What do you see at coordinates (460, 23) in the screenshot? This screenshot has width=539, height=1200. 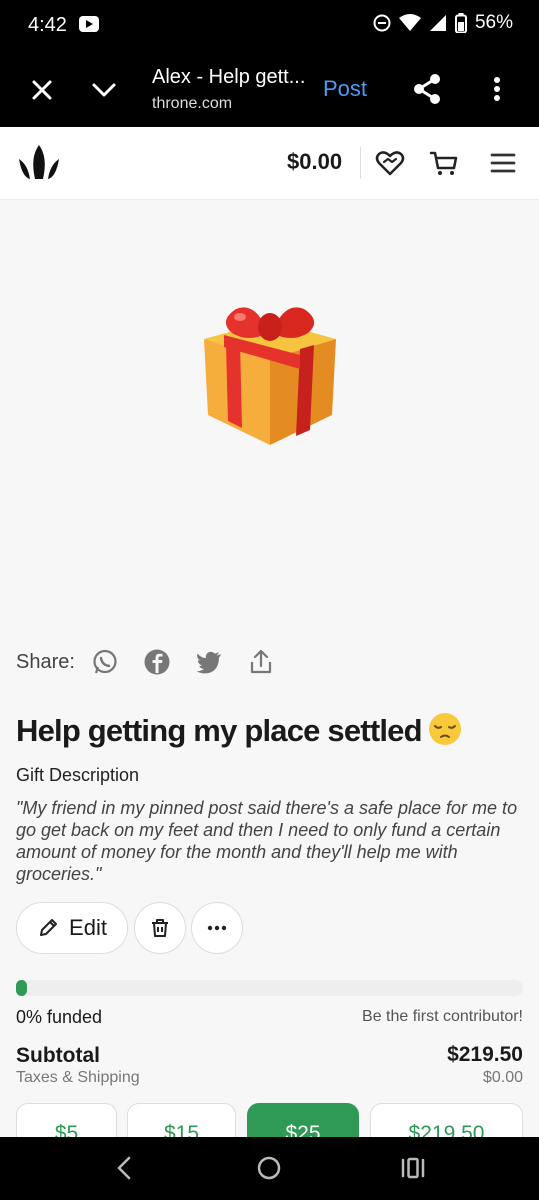 I see `battery-icon` at bounding box center [460, 23].